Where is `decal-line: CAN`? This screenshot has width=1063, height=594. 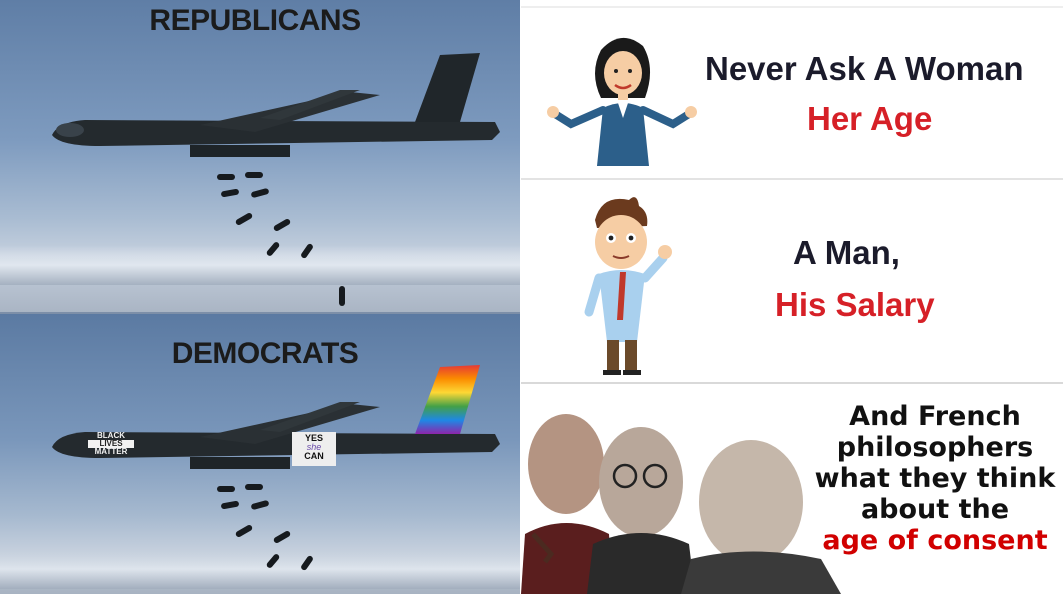 decal-line: CAN is located at coordinates (314, 456).